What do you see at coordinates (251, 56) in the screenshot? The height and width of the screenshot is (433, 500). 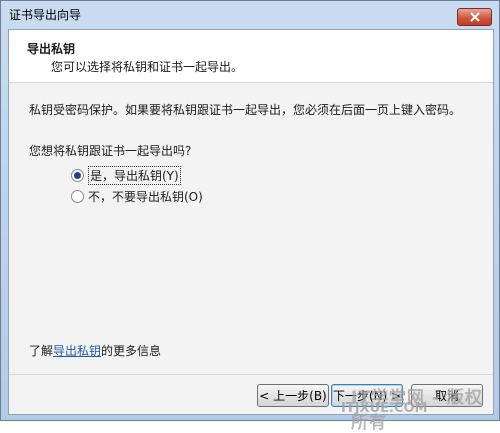 I see `wizard-header: 导出私钥 您可以选择将私钥和证书一起导出。` at bounding box center [251, 56].